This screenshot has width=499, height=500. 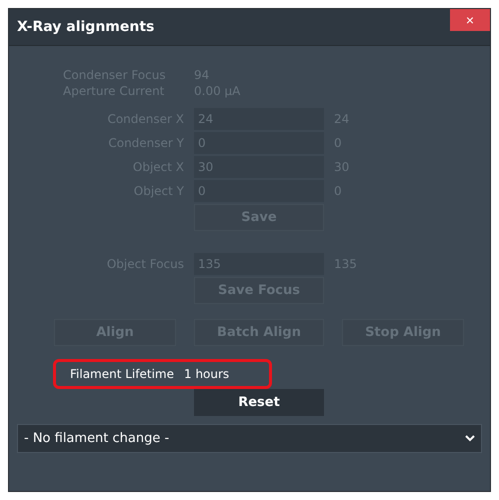 I want to click on chevron-down-icon, so click(x=470, y=438).